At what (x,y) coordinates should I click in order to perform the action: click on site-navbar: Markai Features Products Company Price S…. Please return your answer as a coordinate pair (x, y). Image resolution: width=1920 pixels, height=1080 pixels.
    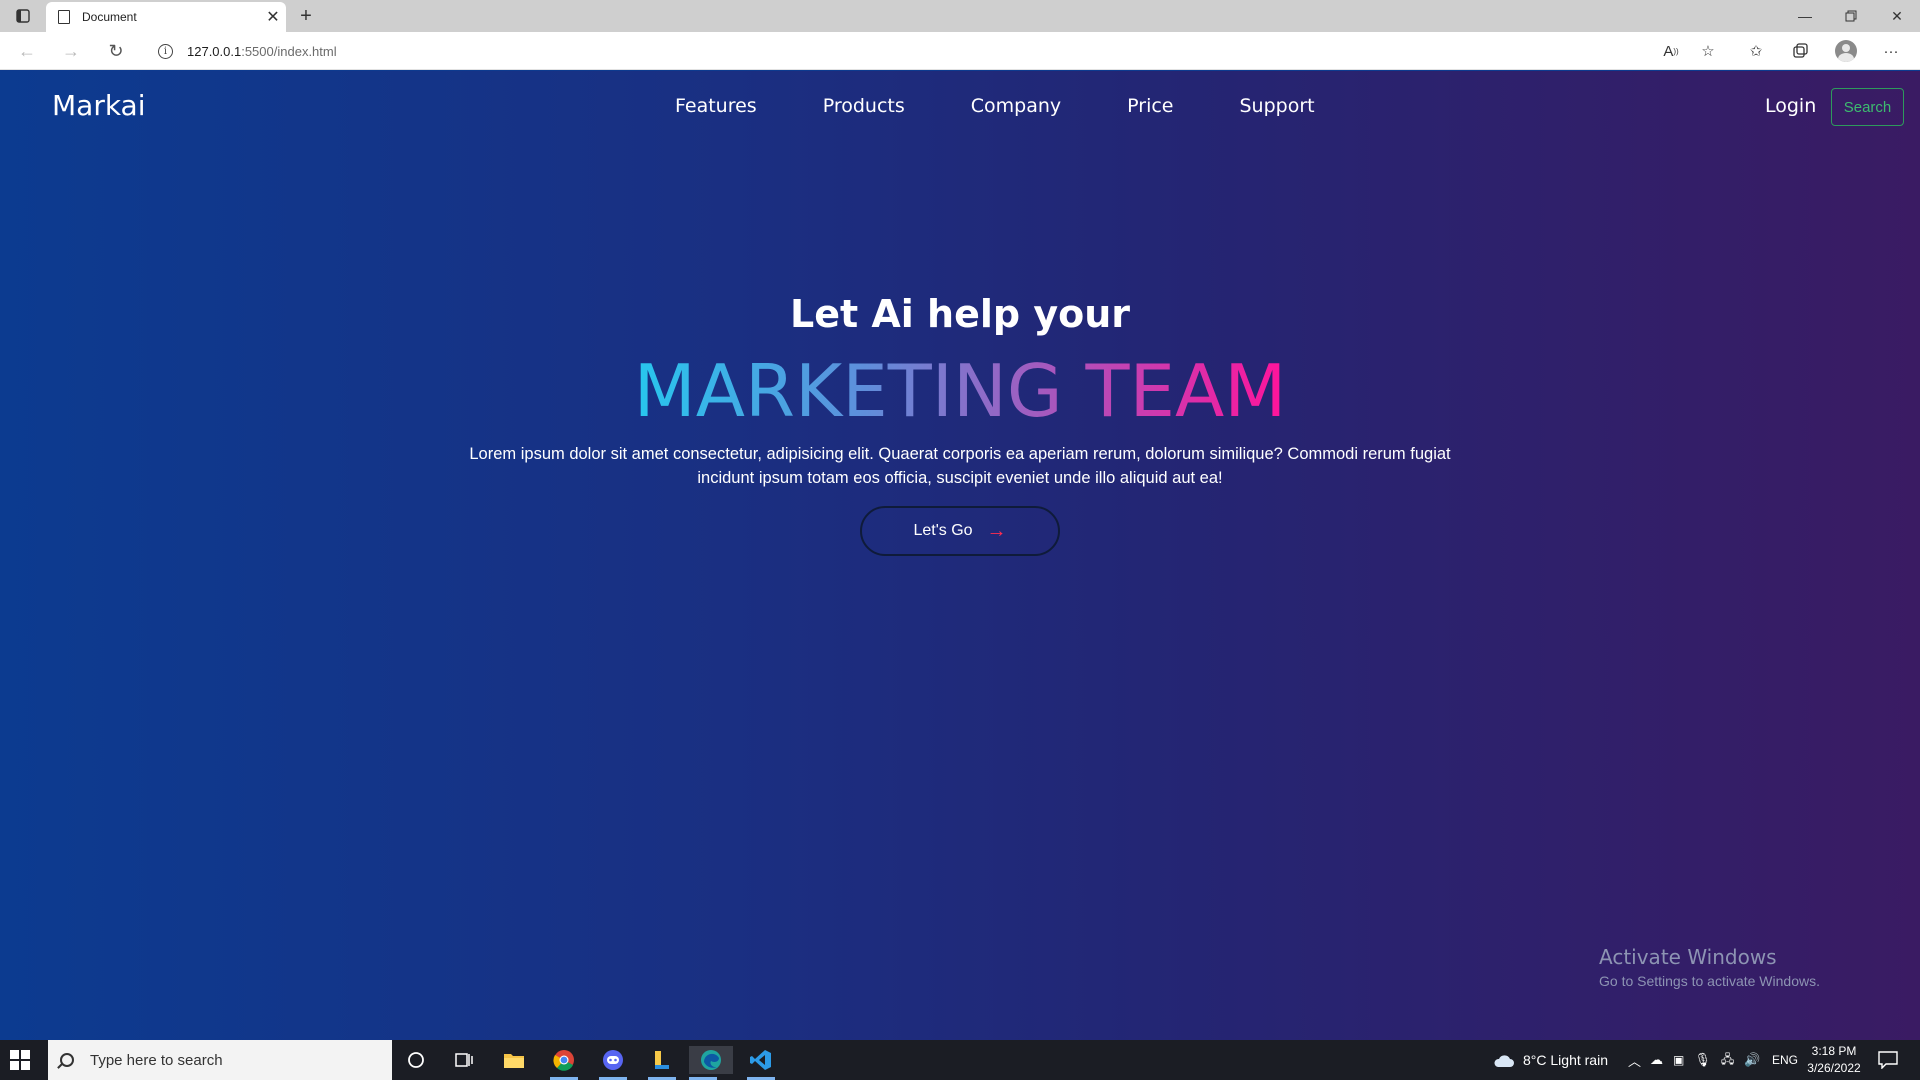
    Looking at the image, I should click on (960, 108).